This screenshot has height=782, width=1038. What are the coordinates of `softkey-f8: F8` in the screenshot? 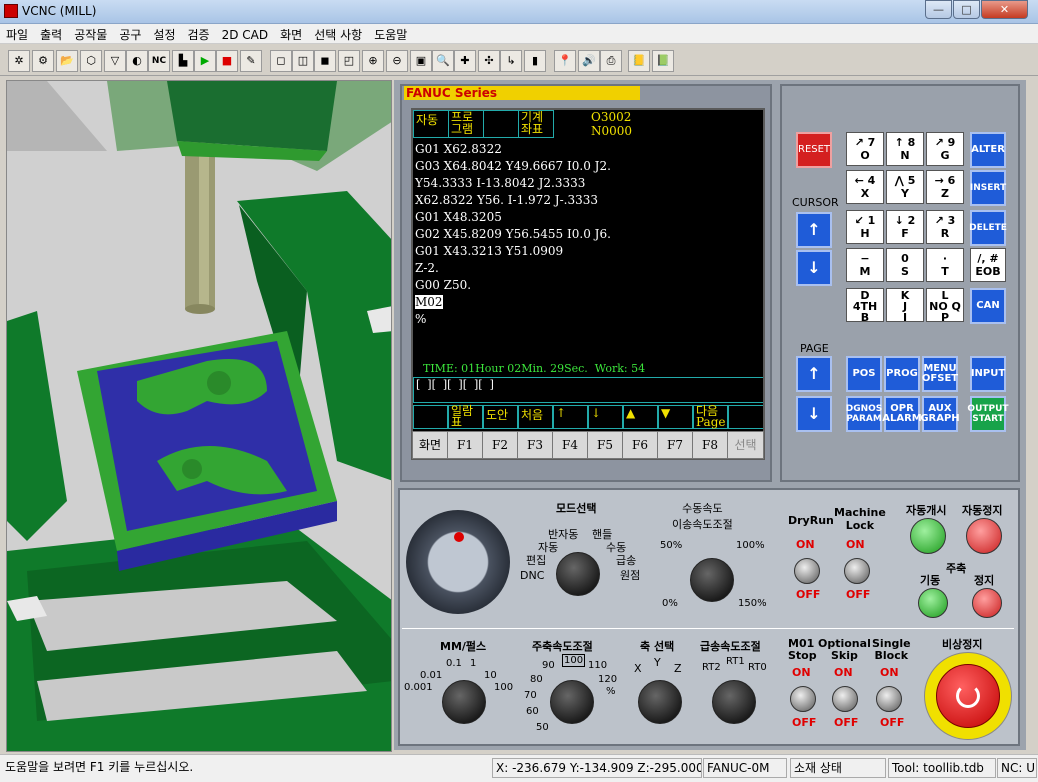 It's located at (710, 445).